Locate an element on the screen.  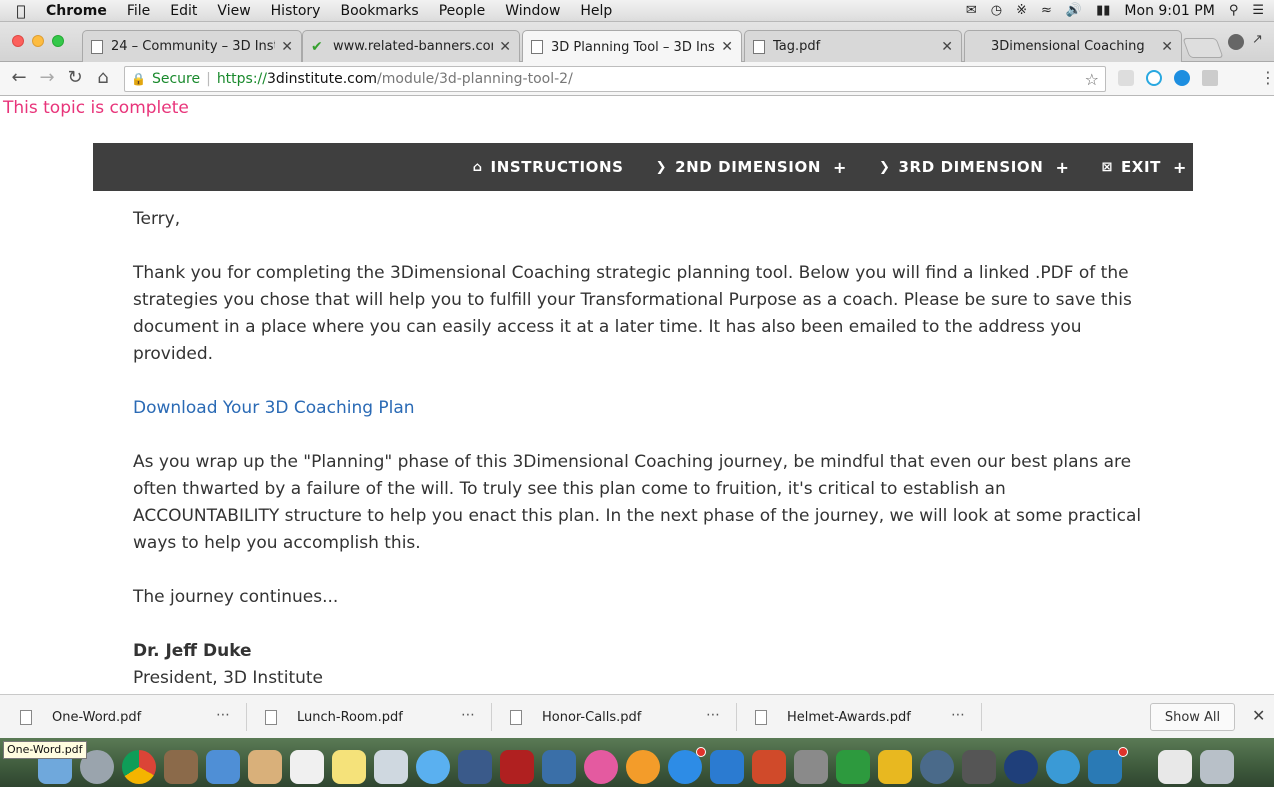
minimize-window-button is located at coordinates (38, 41).